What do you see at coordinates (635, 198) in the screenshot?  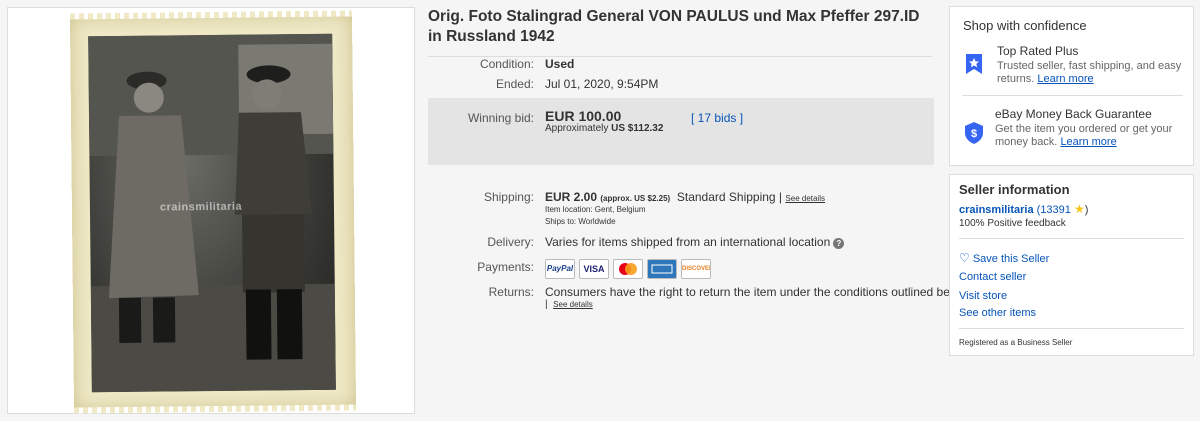 I see `shipping-approx: (approx. US $2.25)` at bounding box center [635, 198].